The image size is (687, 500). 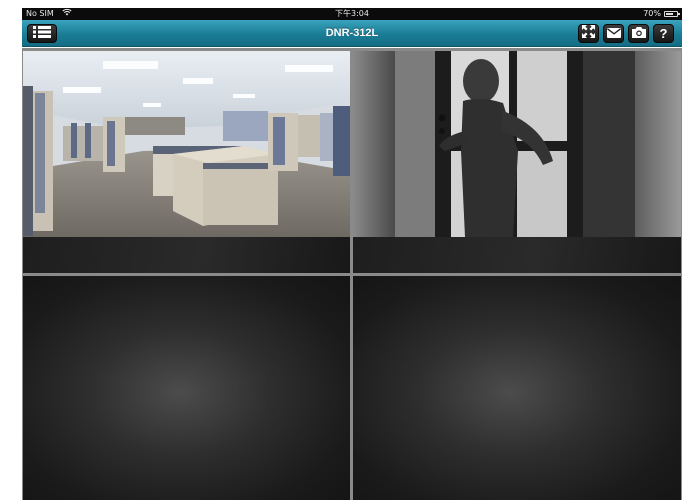 I want to click on fullscreen-button, so click(x=588, y=33).